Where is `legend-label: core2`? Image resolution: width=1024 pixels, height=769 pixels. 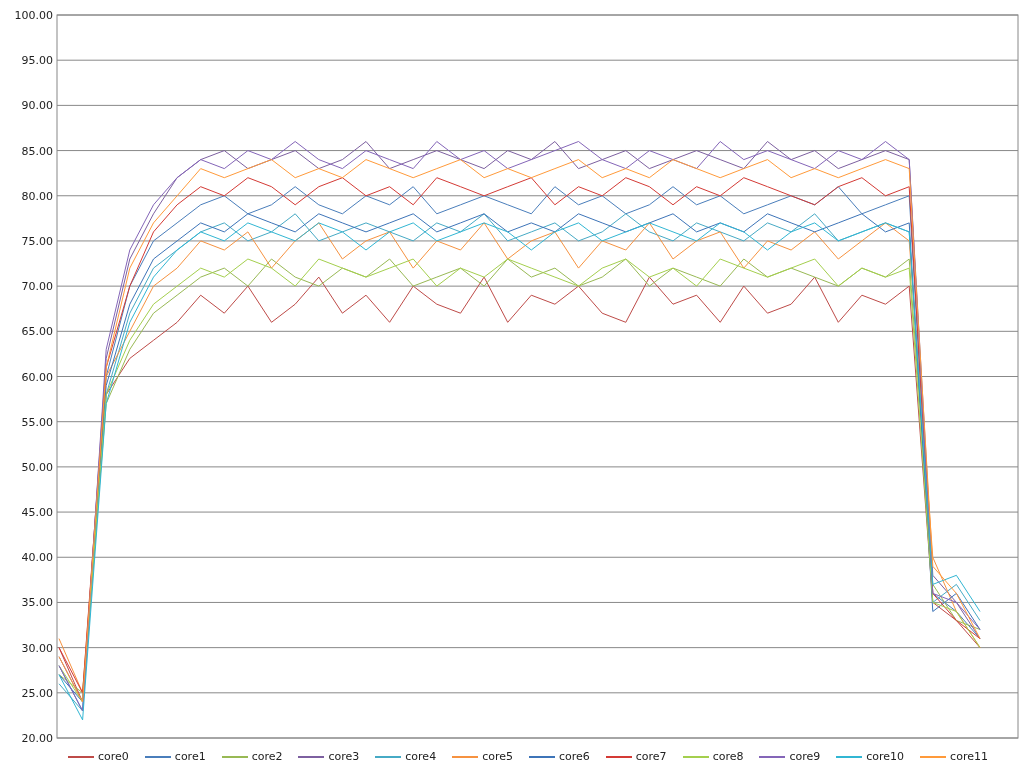
legend-label: core2 is located at coordinates (267, 756).